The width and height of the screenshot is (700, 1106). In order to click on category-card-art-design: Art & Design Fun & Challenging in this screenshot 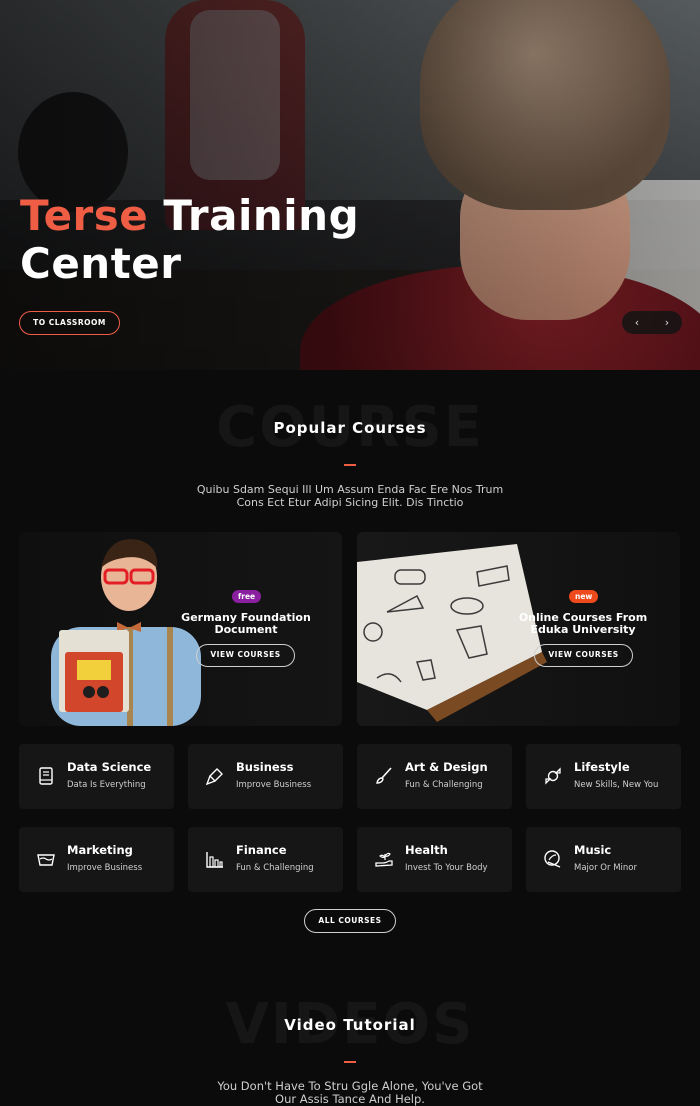, I will do `click(434, 776)`.